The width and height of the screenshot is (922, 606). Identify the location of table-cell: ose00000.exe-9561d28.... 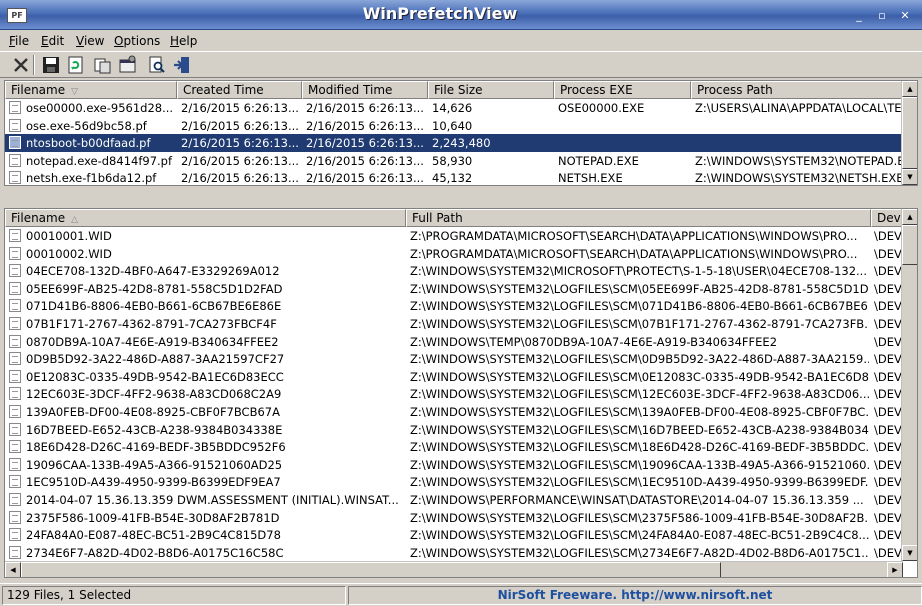
(100, 108).